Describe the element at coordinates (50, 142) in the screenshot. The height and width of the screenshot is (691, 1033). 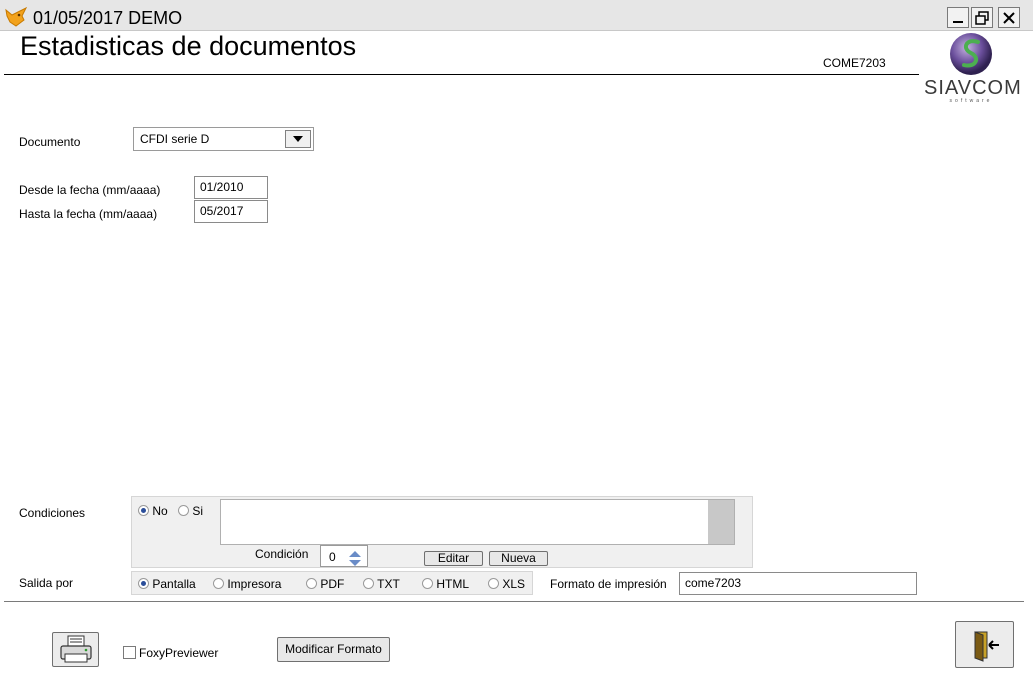
I see `documento-label: Documento` at that location.